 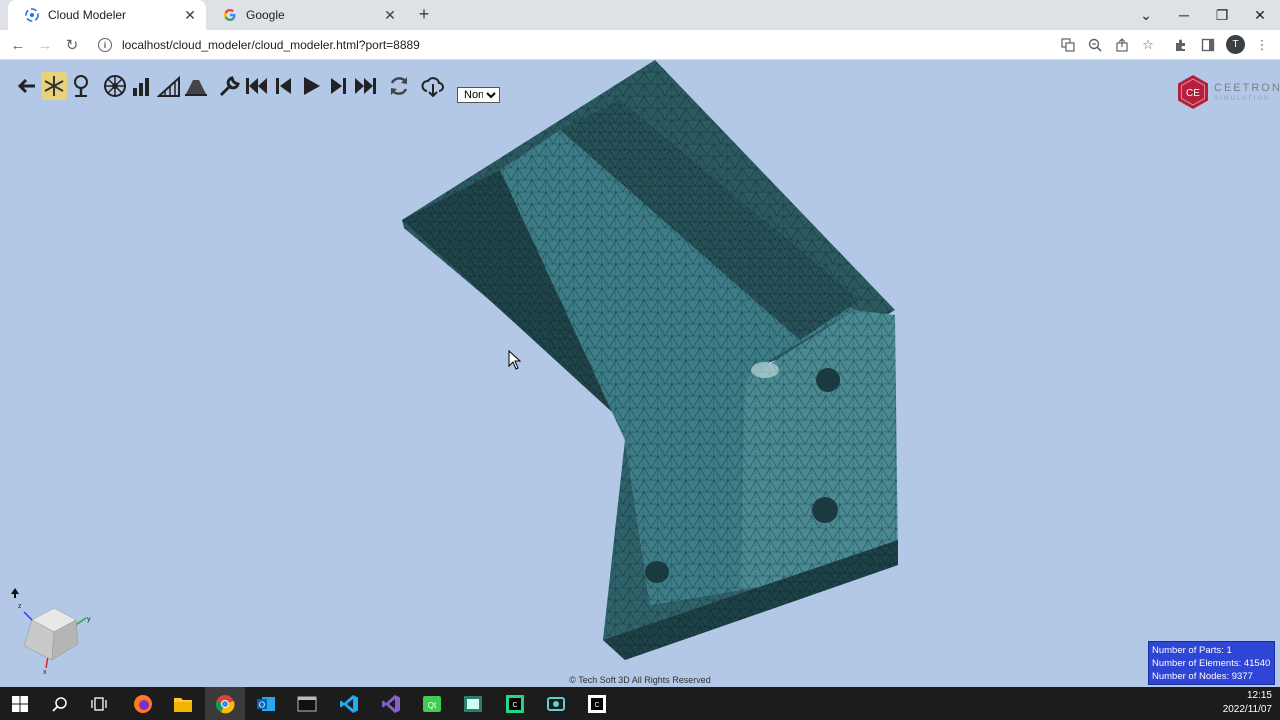 I want to click on elements-count: Number of Elements: 41540, so click(x=1211, y=663).